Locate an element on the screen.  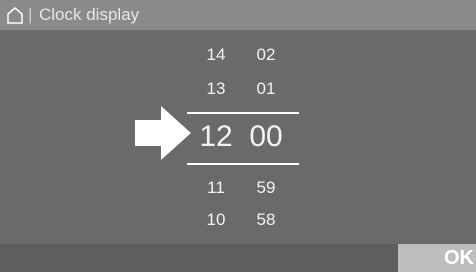
hour-option: 10 is located at coordinates (216, 220).